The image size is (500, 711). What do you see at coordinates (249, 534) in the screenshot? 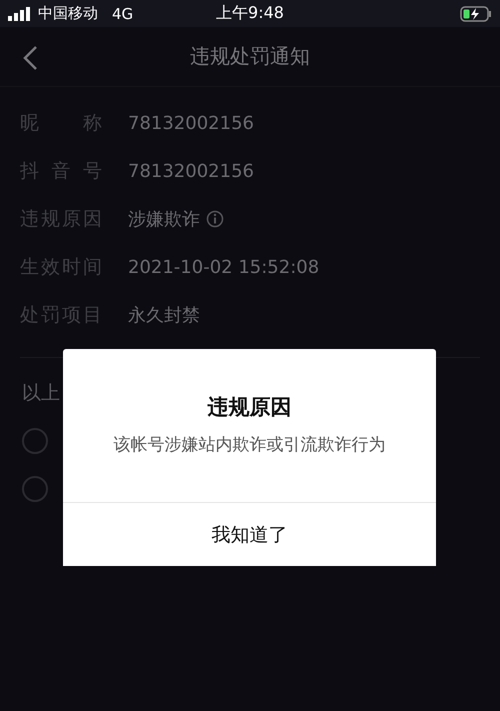
I see `acknowledge-button: 我知道了` at bounding box center [249, 534].